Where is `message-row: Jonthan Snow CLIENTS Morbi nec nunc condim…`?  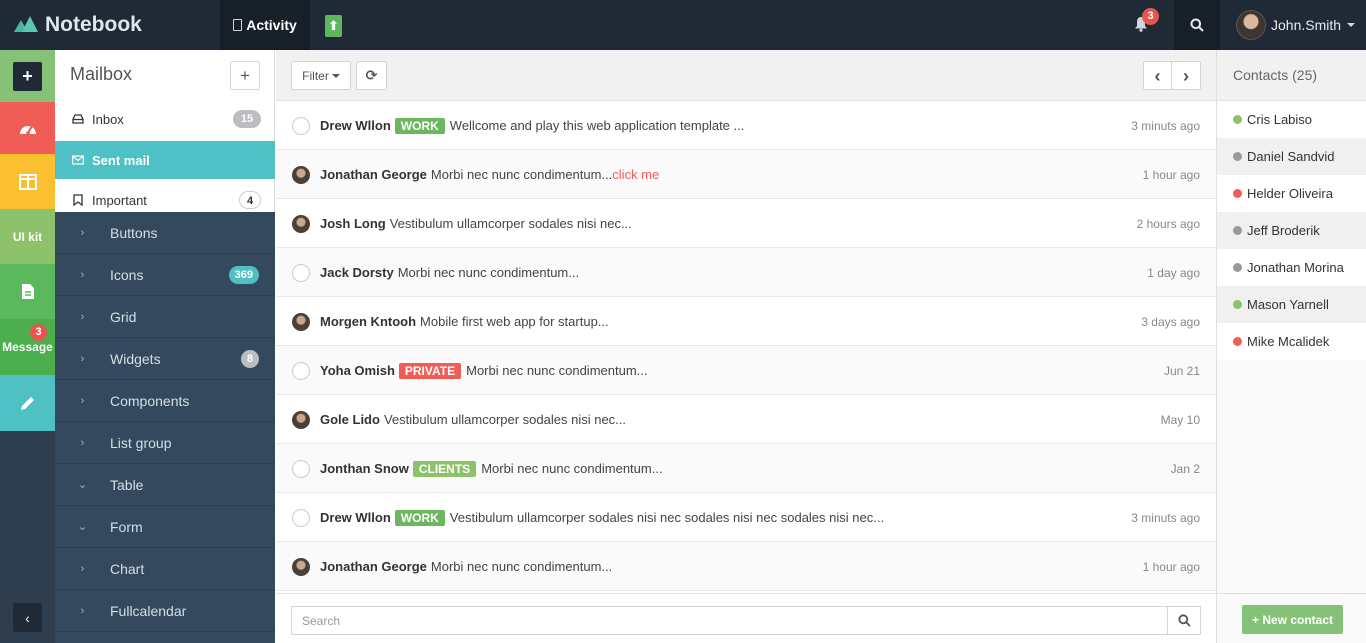 message-row: Jonthan Snow CLIENTS Morbi nec nunc condim… is located at coordinates (746, 468).